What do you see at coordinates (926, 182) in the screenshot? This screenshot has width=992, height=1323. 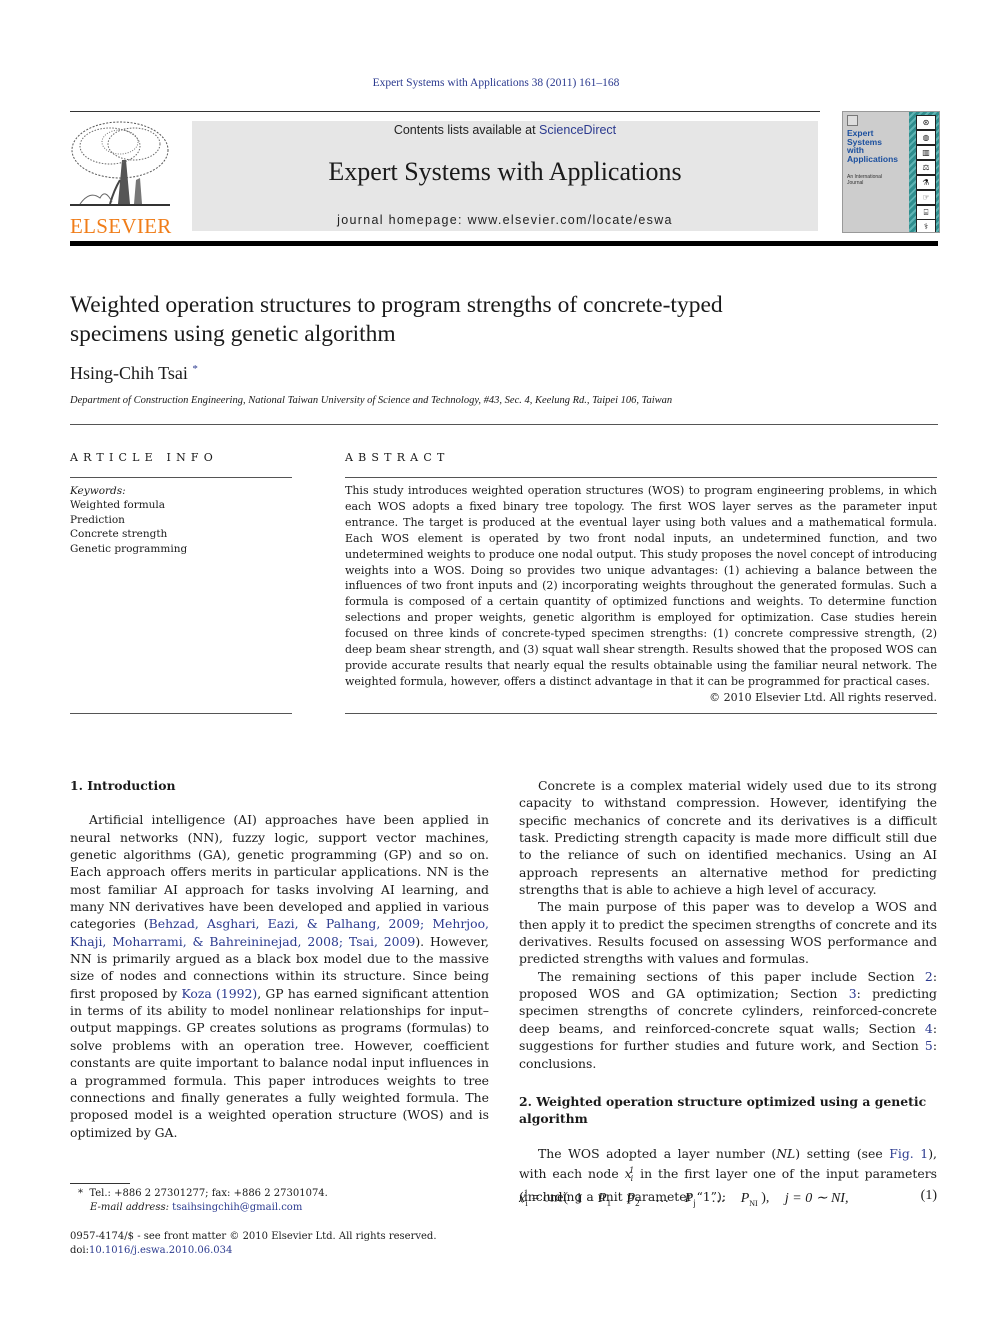 I see `cover-microscope-icon: ⚗` at bounding box center [926, 182].